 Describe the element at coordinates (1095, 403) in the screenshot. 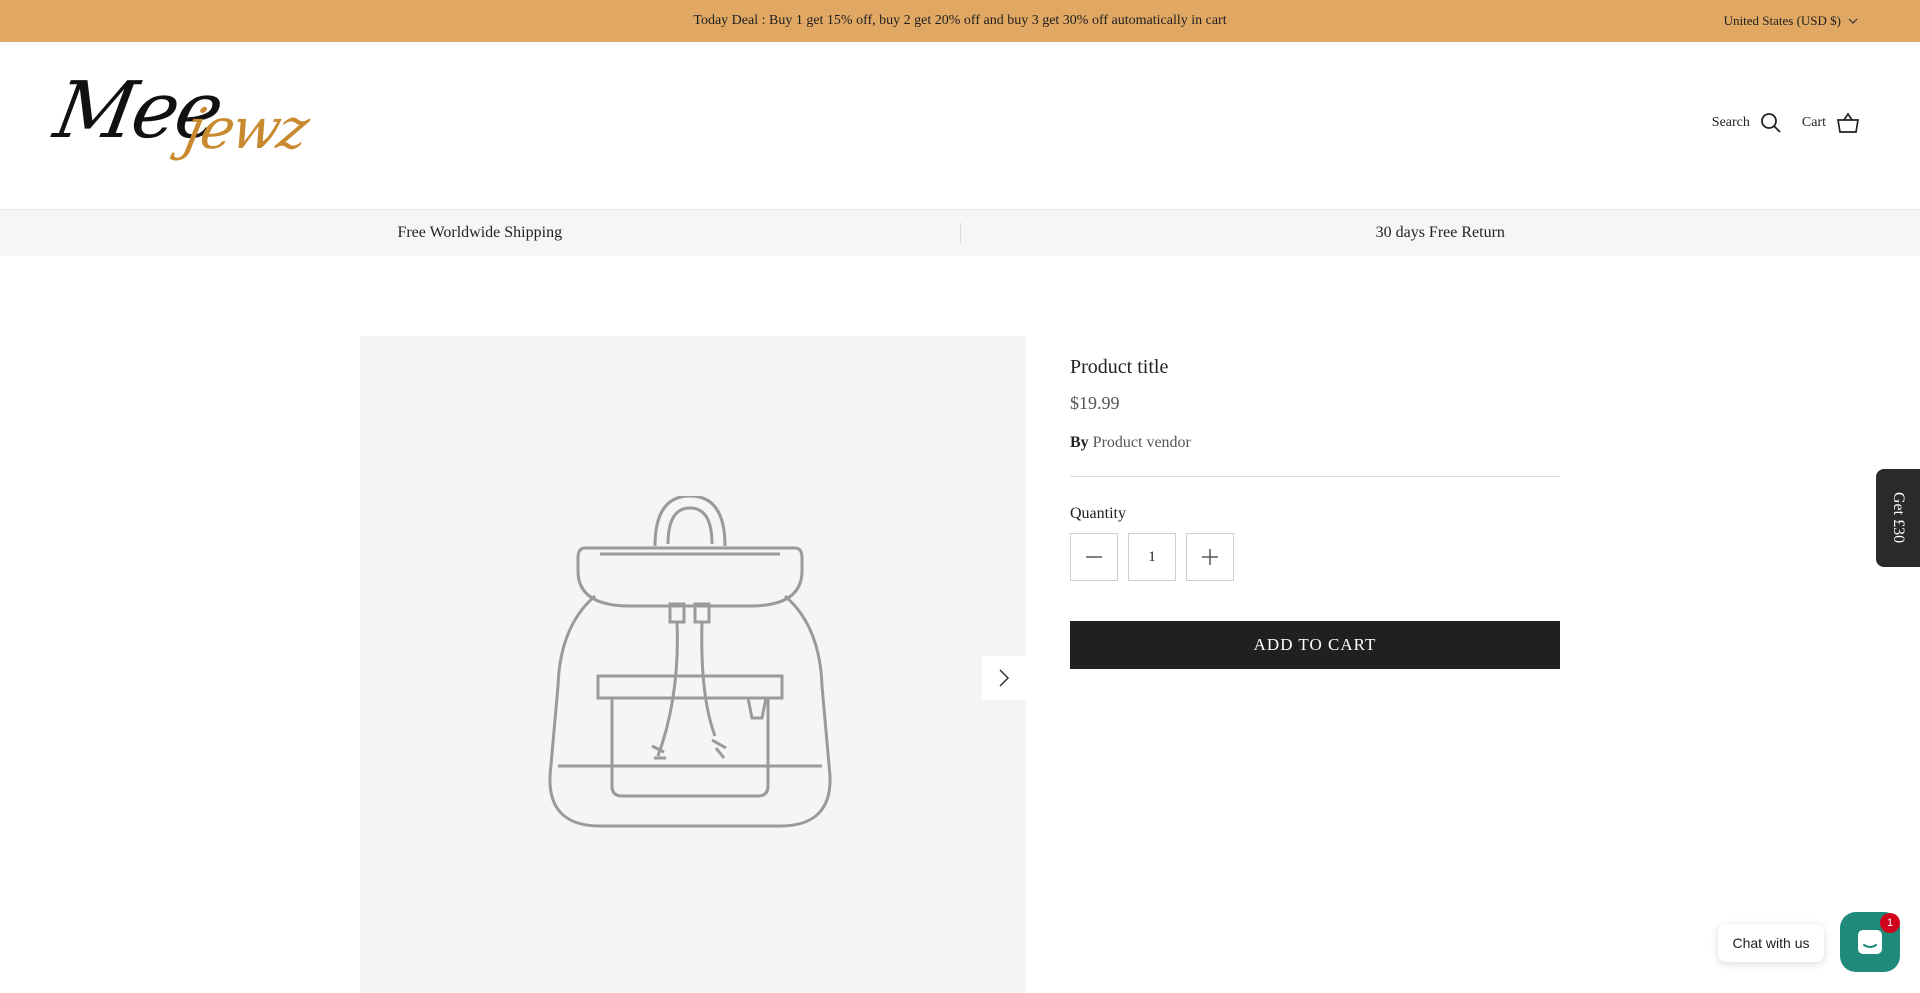

I see `product-price: $19.99` at that location.